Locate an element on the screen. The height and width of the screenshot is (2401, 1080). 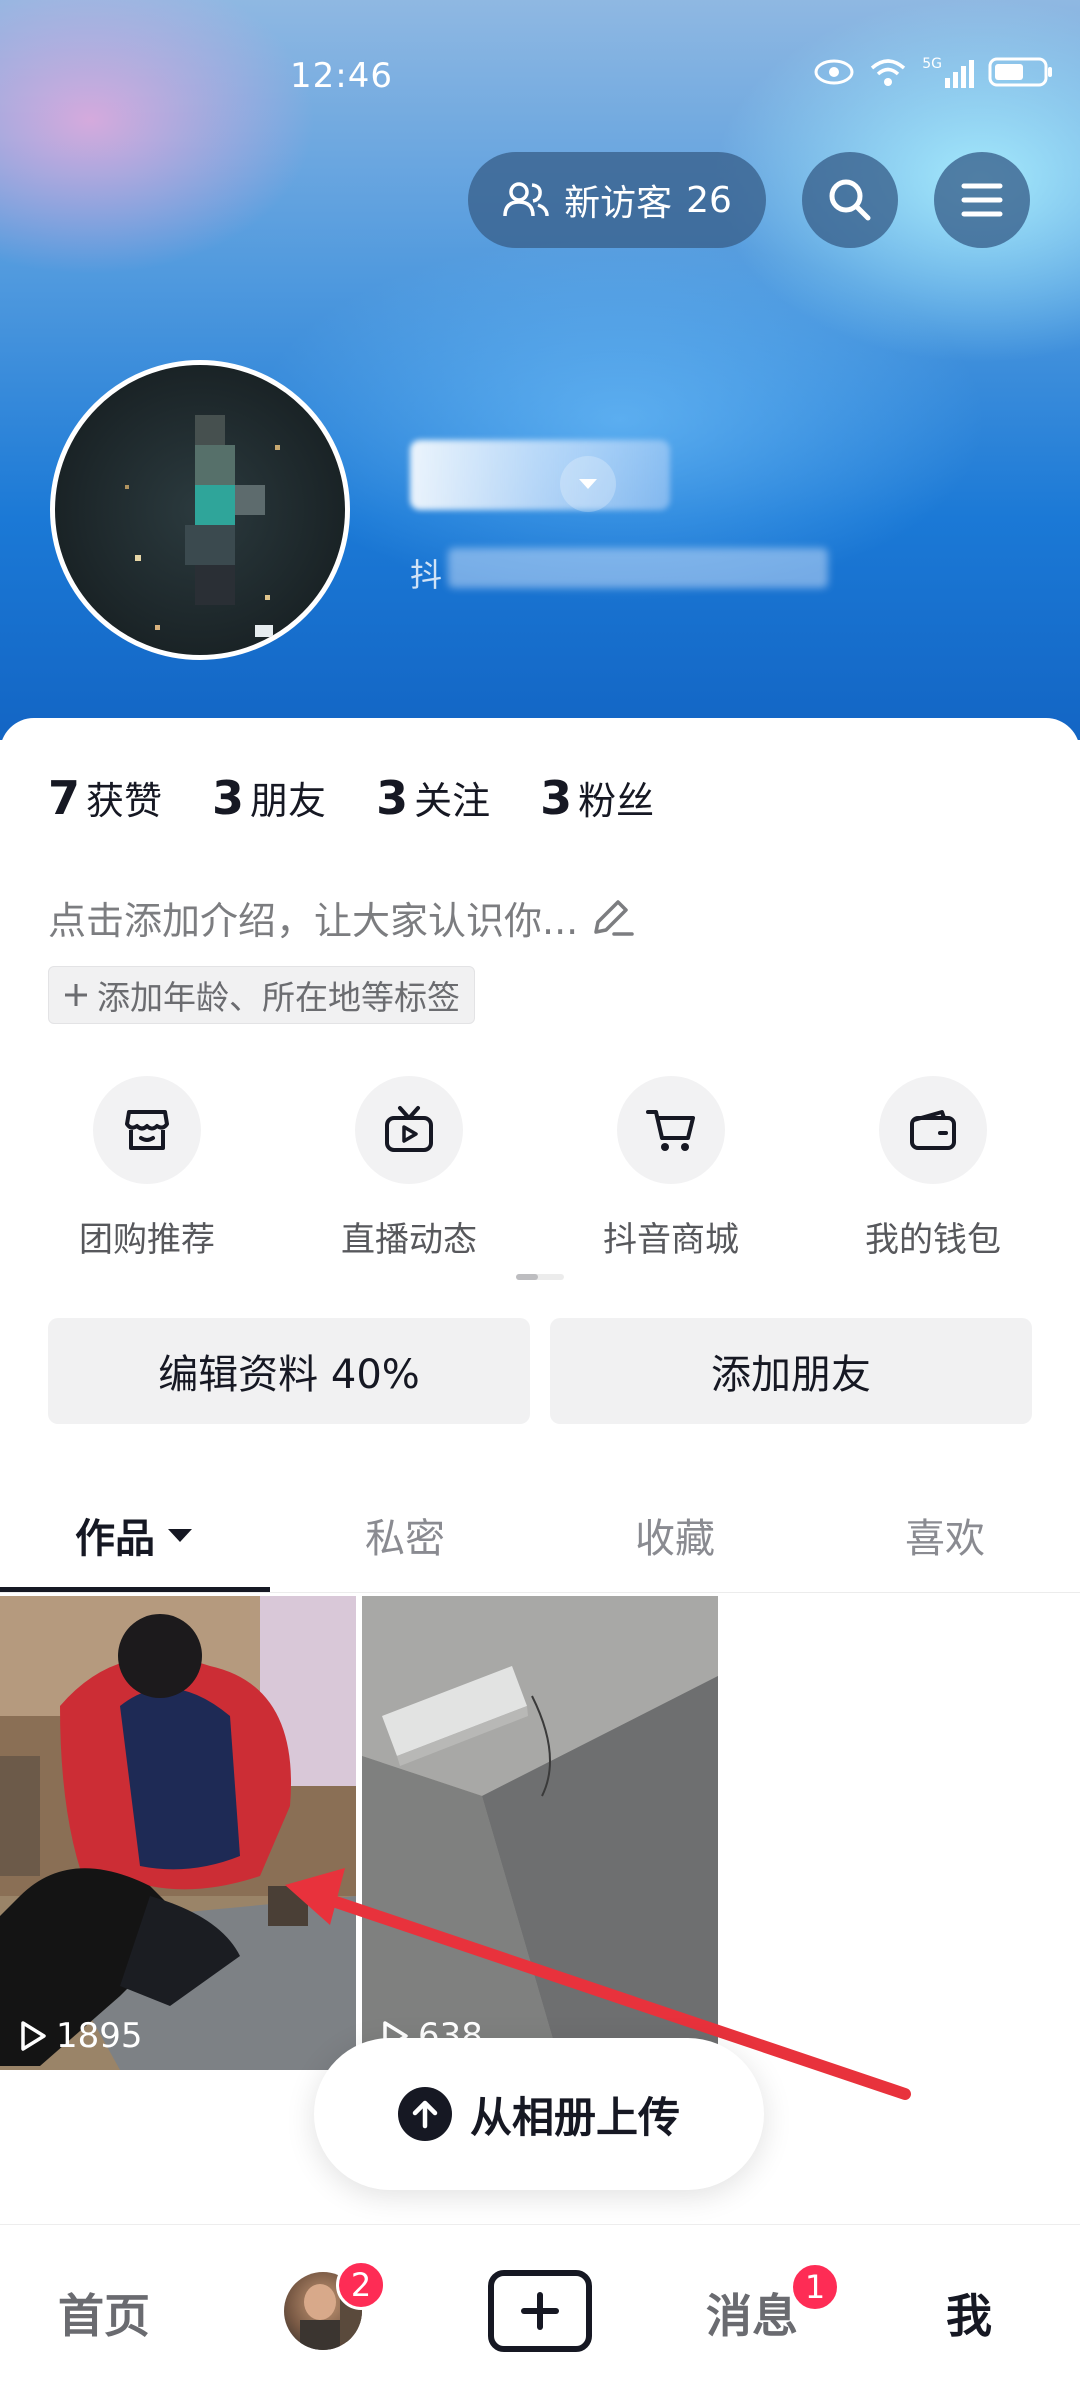
upload-from-album-button: 从相册上传 is located at coordinates (539, 2114).